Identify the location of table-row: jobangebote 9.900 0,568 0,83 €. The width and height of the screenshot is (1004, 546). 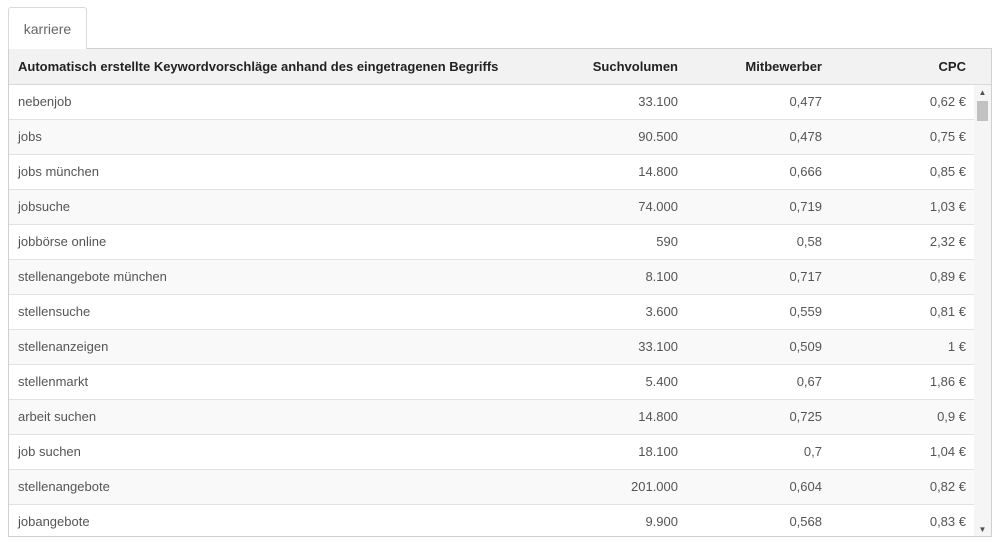
(491, 520).